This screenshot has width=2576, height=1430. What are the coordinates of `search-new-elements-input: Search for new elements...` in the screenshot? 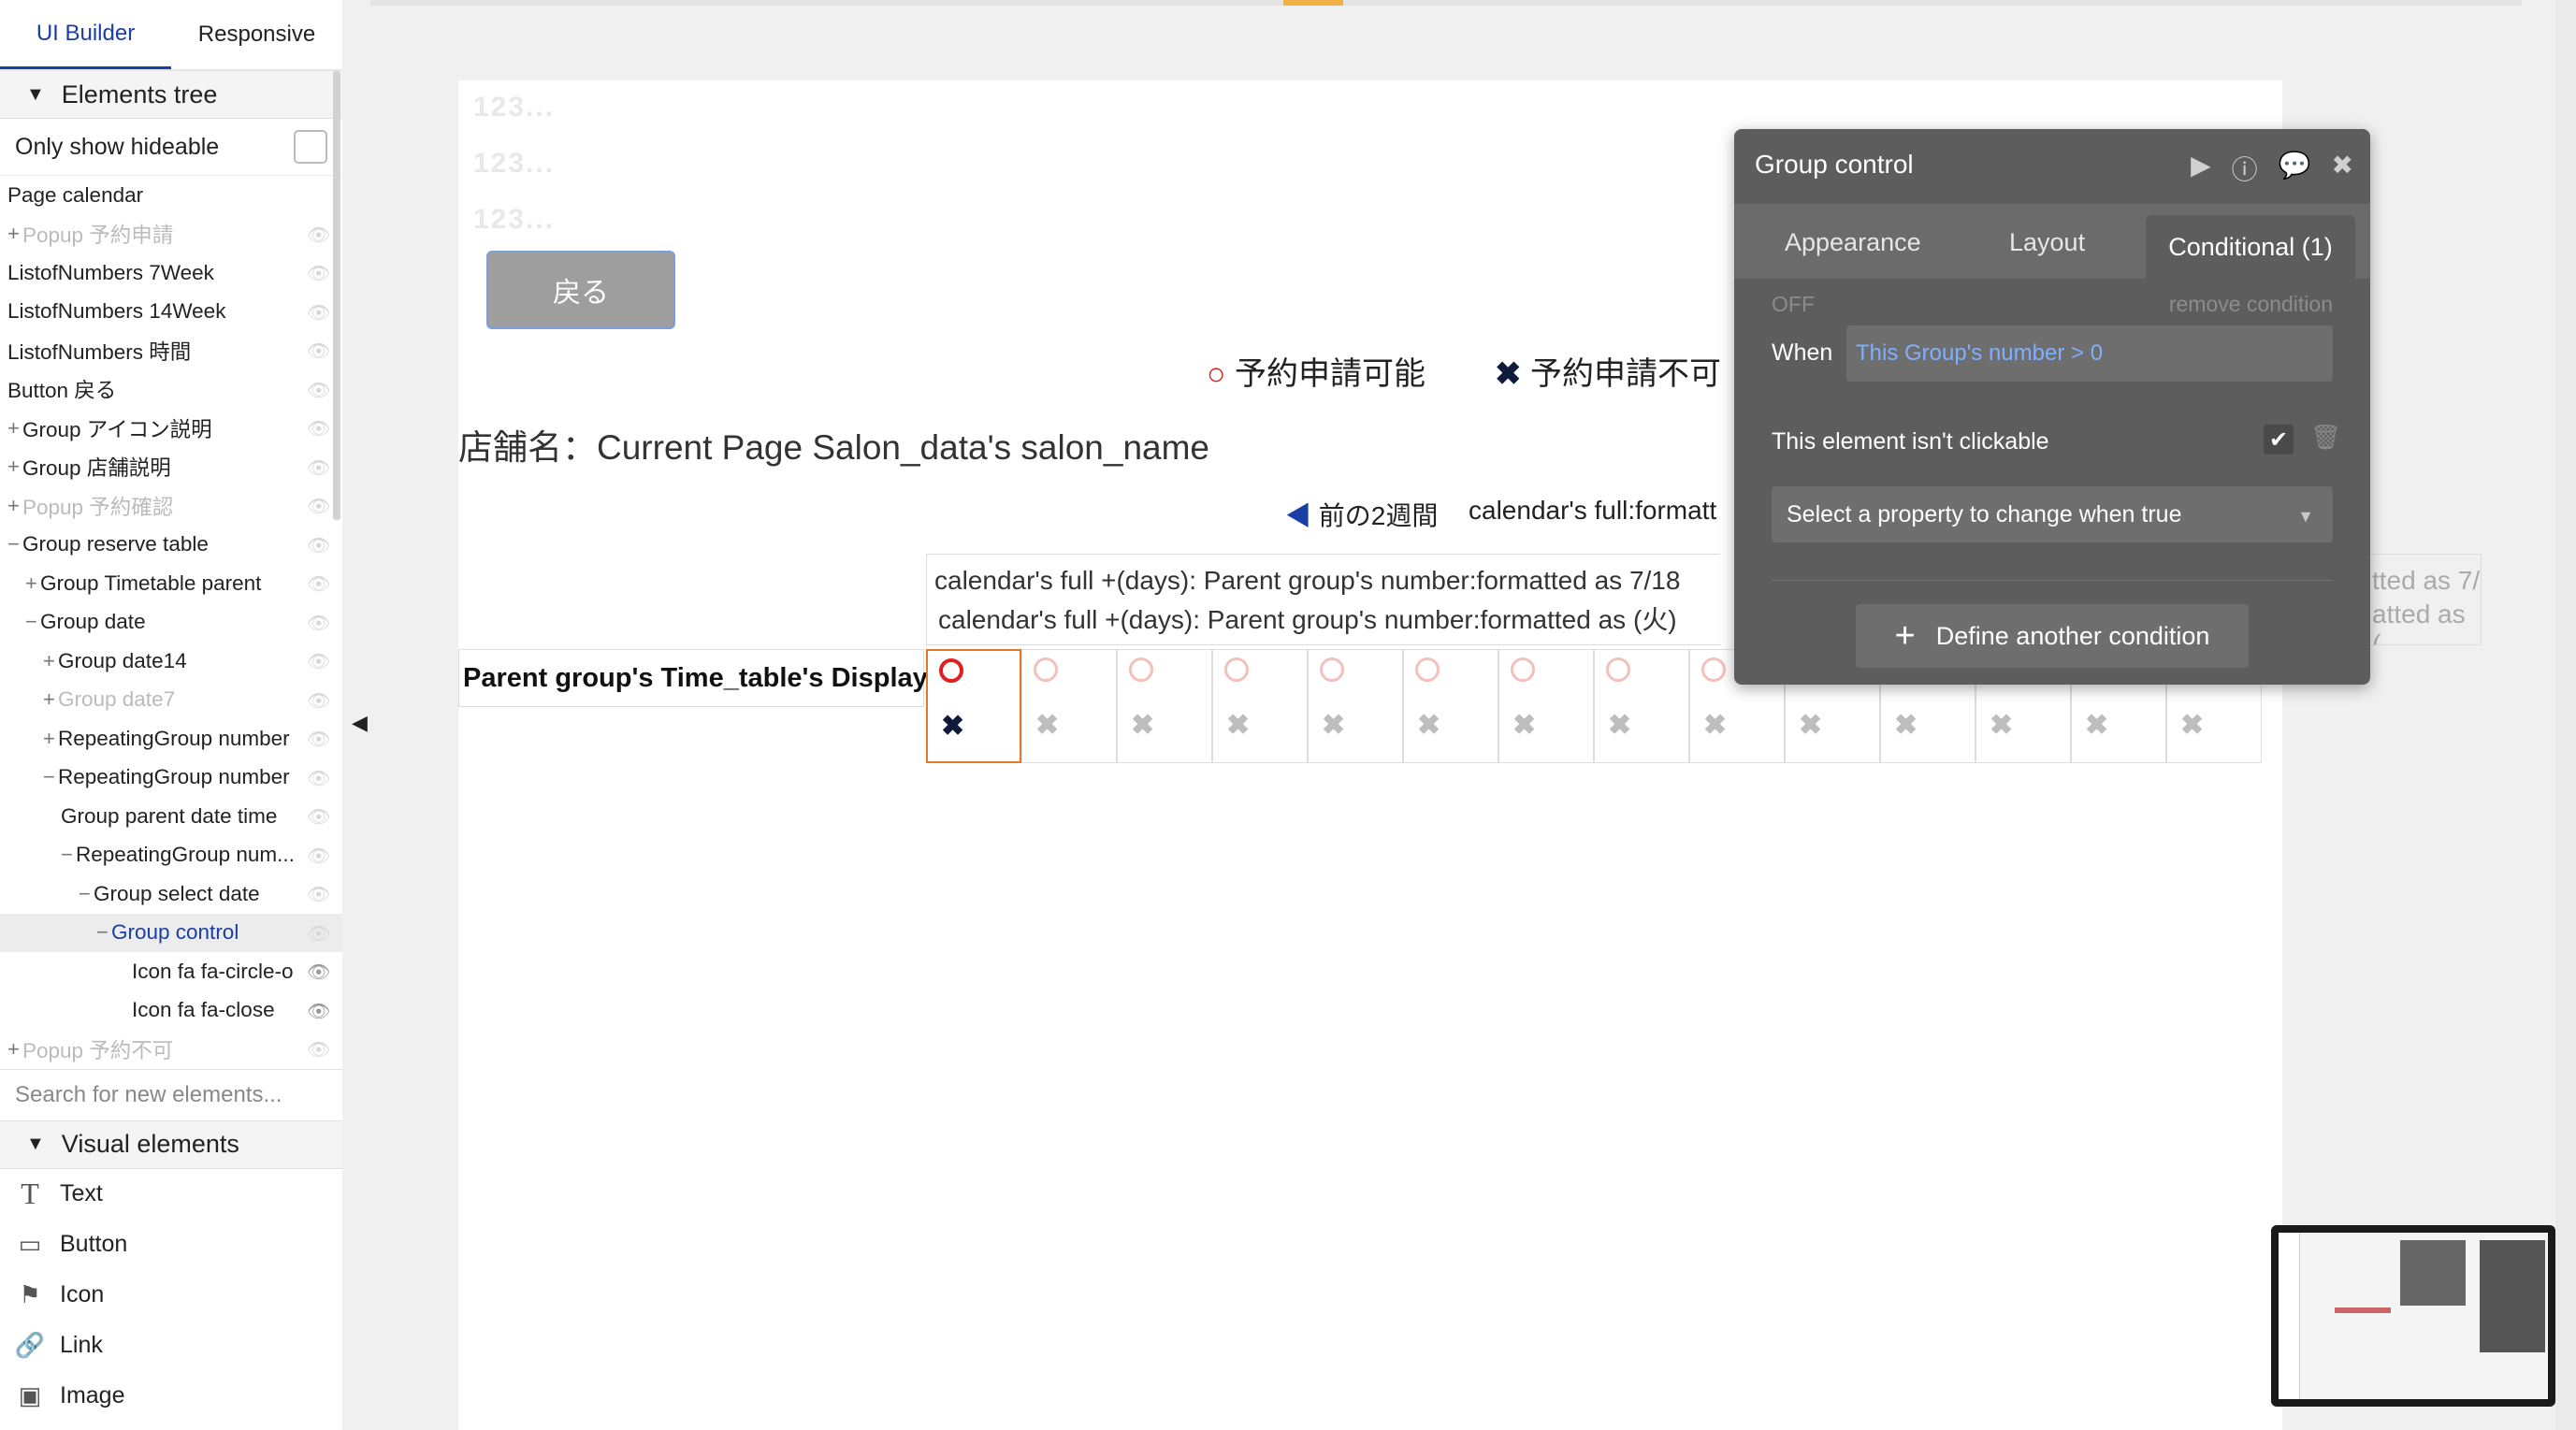 It's located at (171, 1094).